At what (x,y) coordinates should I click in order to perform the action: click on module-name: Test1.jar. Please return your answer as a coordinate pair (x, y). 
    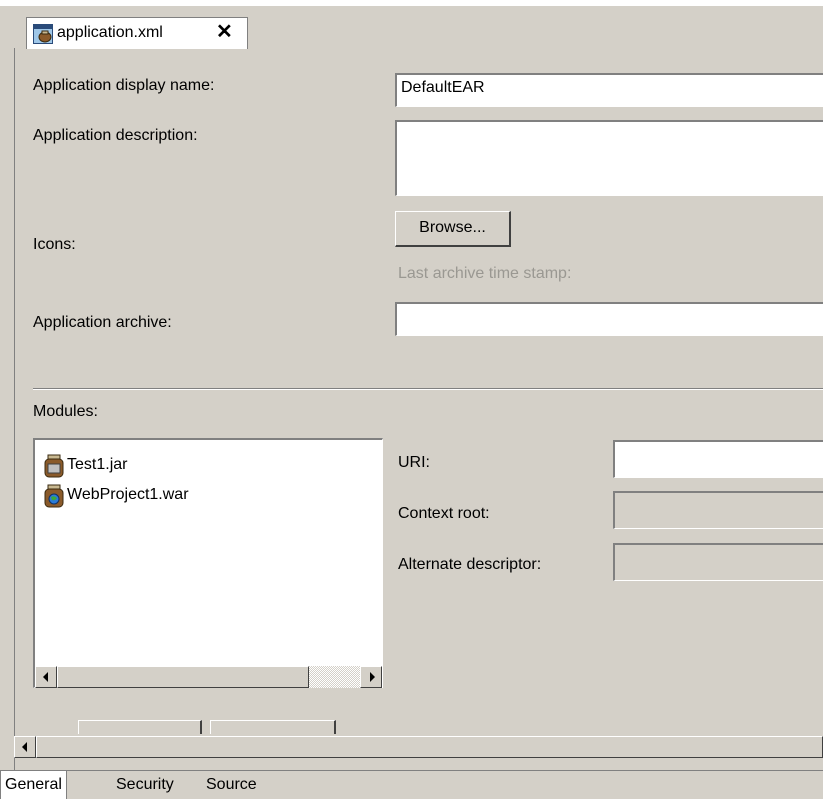
    Looking at the image, I should click on (97, 464).